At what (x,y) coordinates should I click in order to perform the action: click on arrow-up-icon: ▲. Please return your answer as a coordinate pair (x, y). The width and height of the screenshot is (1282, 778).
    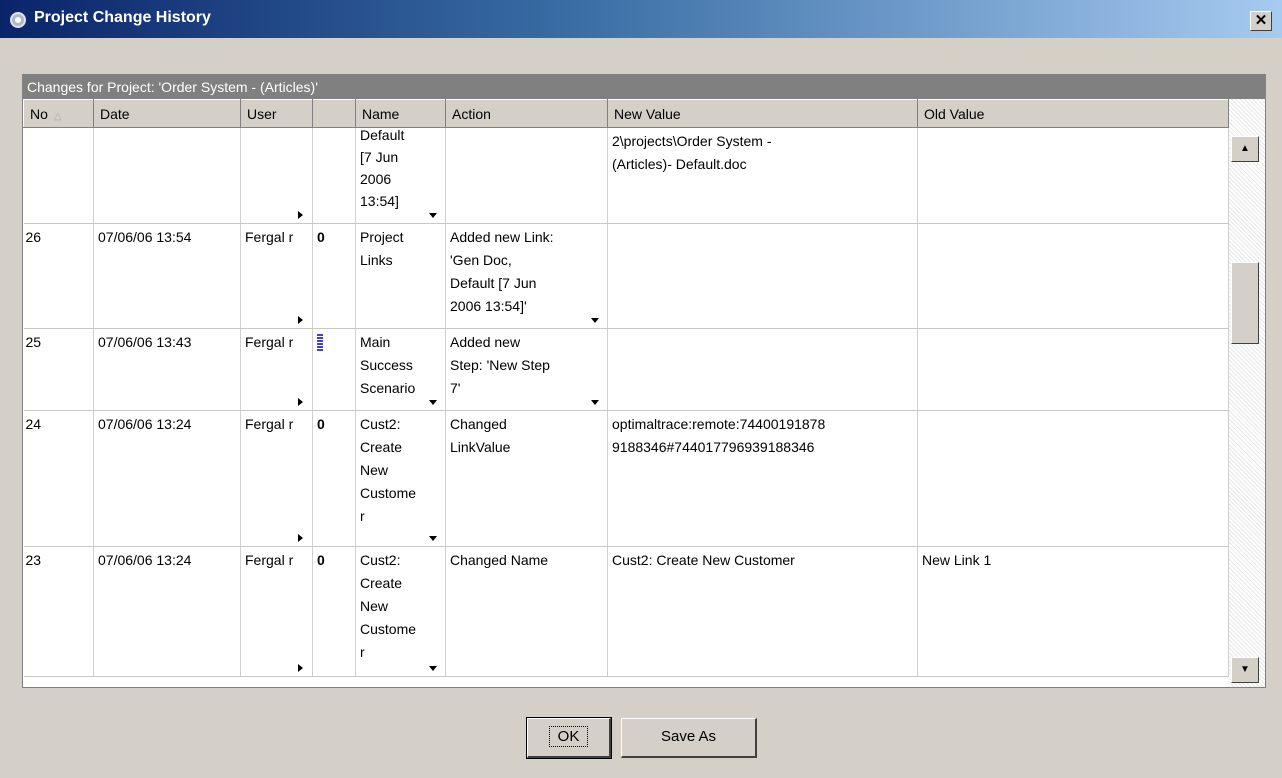
    Looking at the image, I should click on (1245, 148).